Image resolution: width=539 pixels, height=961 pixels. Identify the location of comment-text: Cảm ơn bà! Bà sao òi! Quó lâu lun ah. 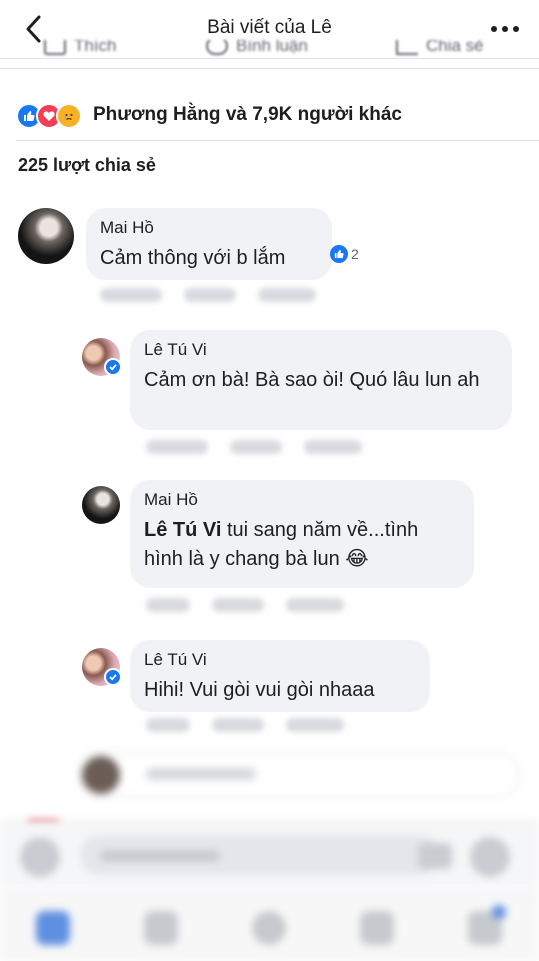
(312, 380).